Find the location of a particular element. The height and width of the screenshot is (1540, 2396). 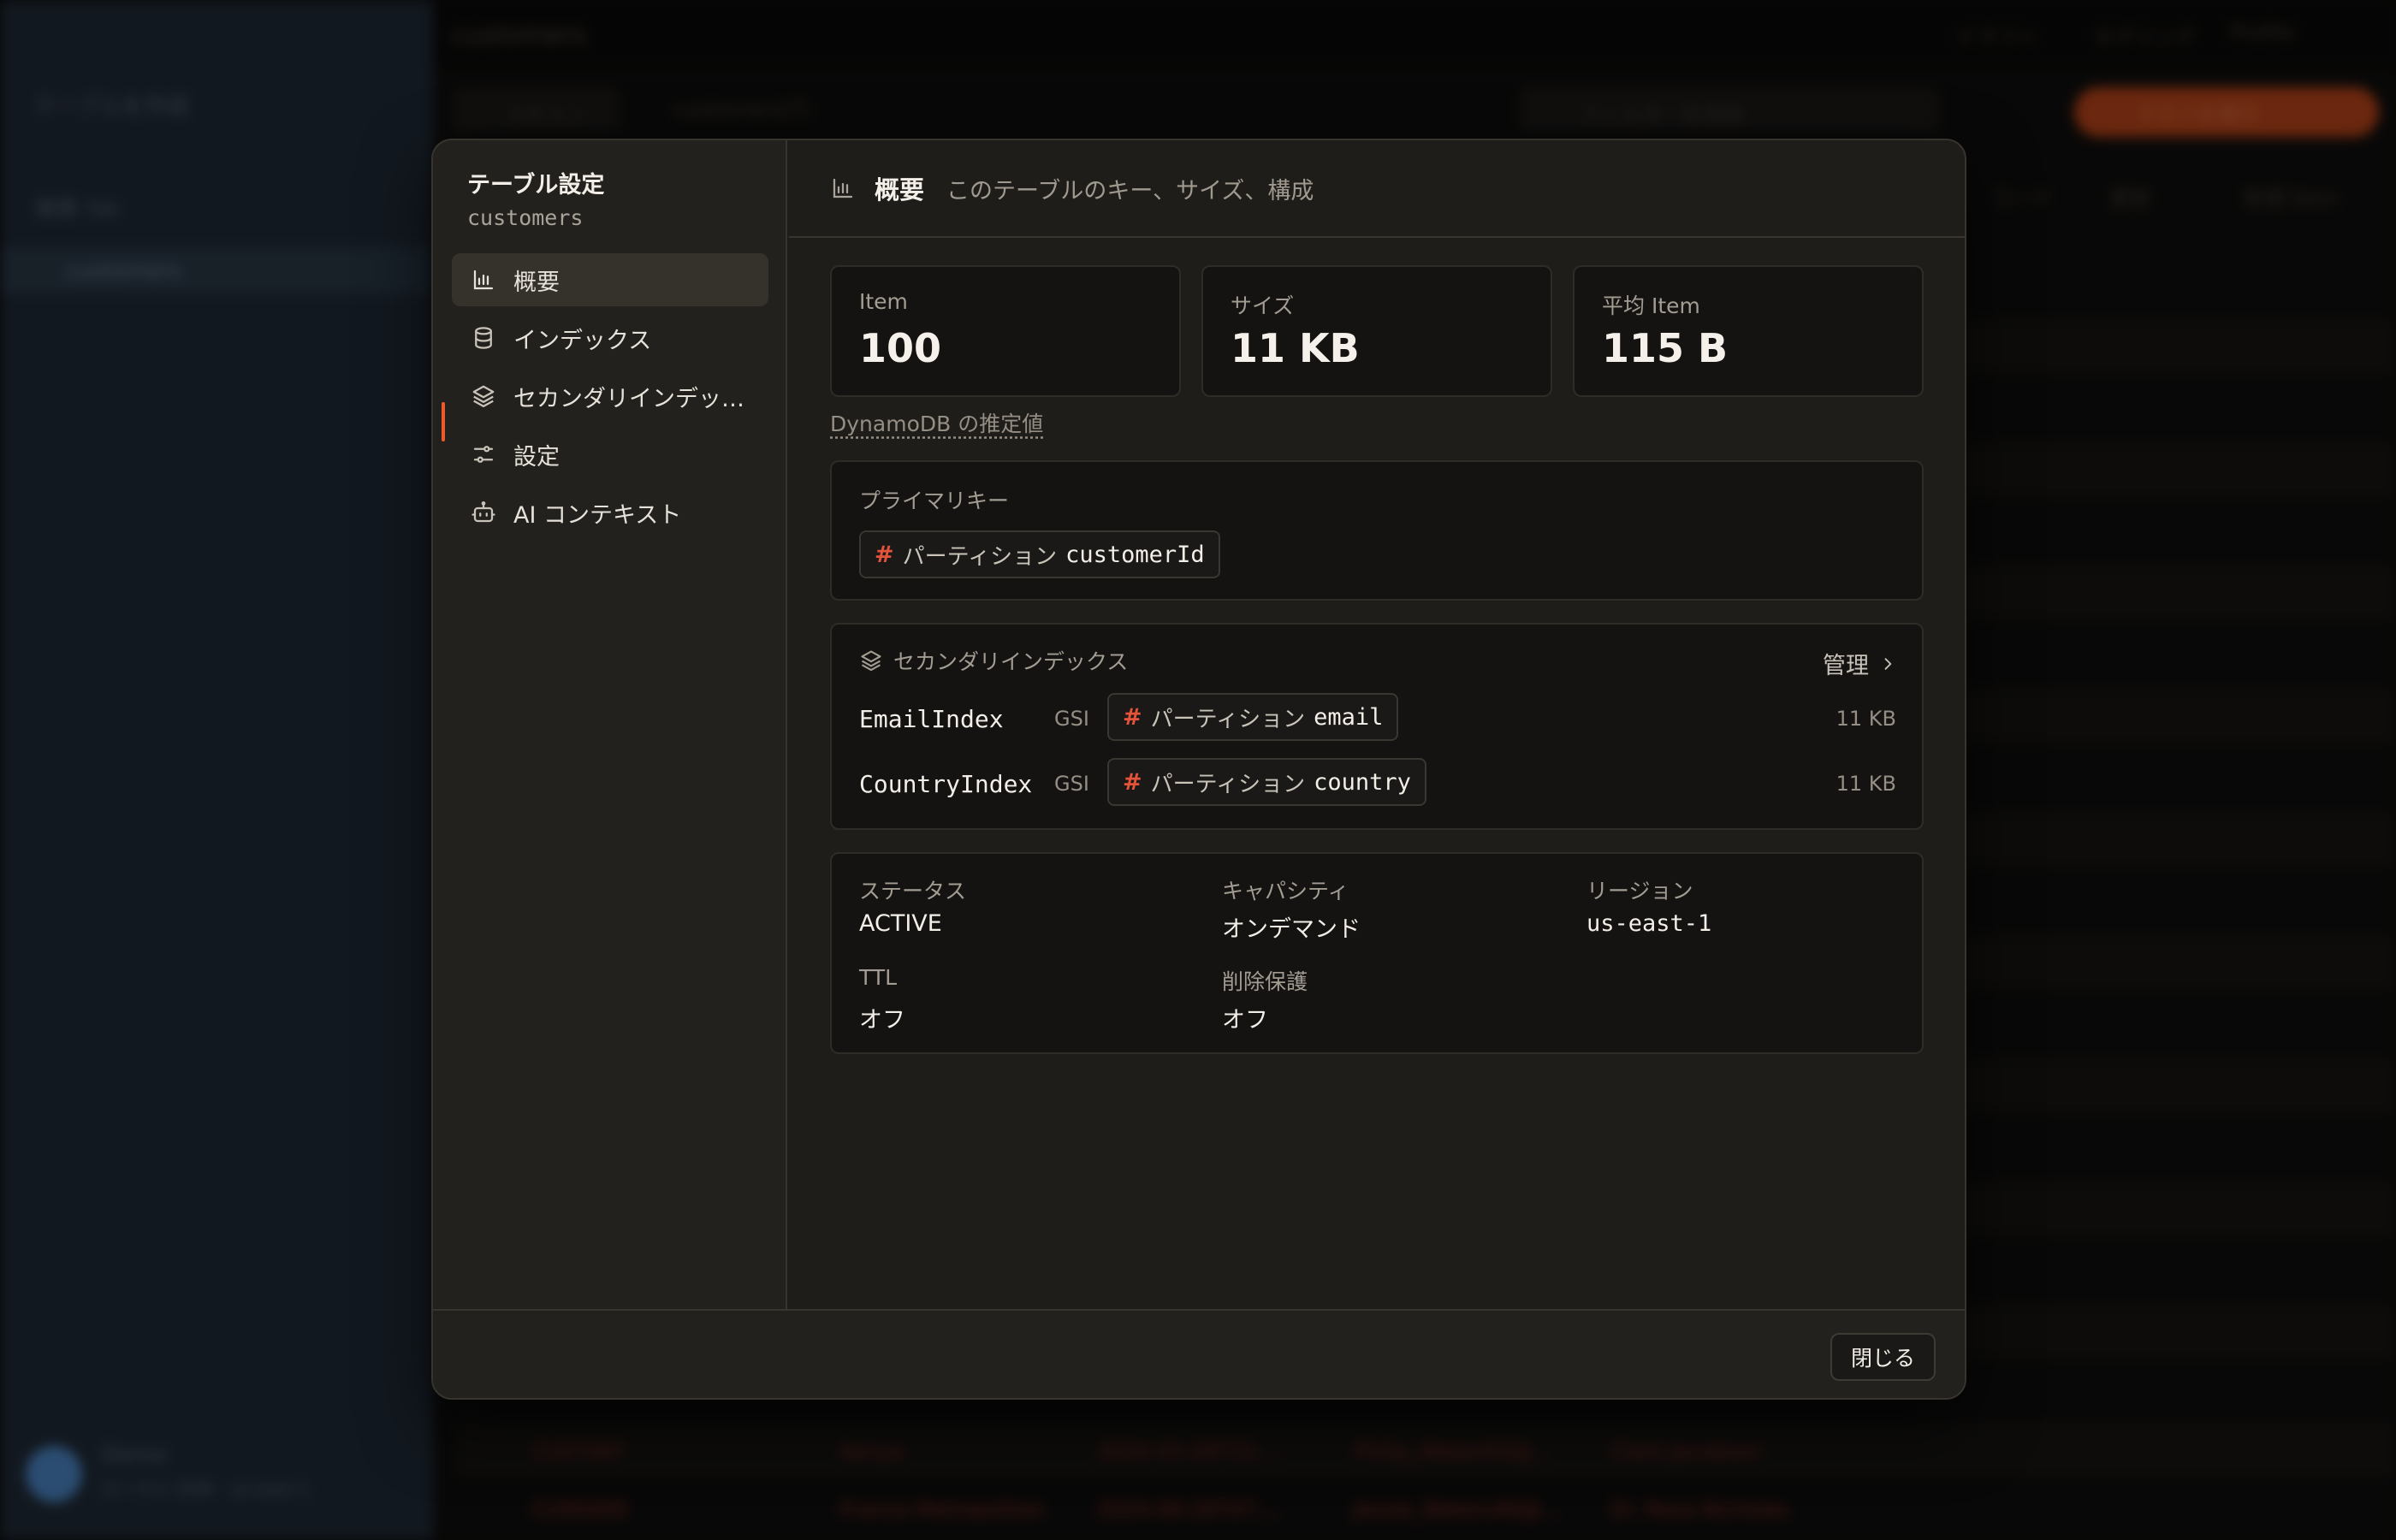

panel-title: 概要 is located at coordinates (900, 189).